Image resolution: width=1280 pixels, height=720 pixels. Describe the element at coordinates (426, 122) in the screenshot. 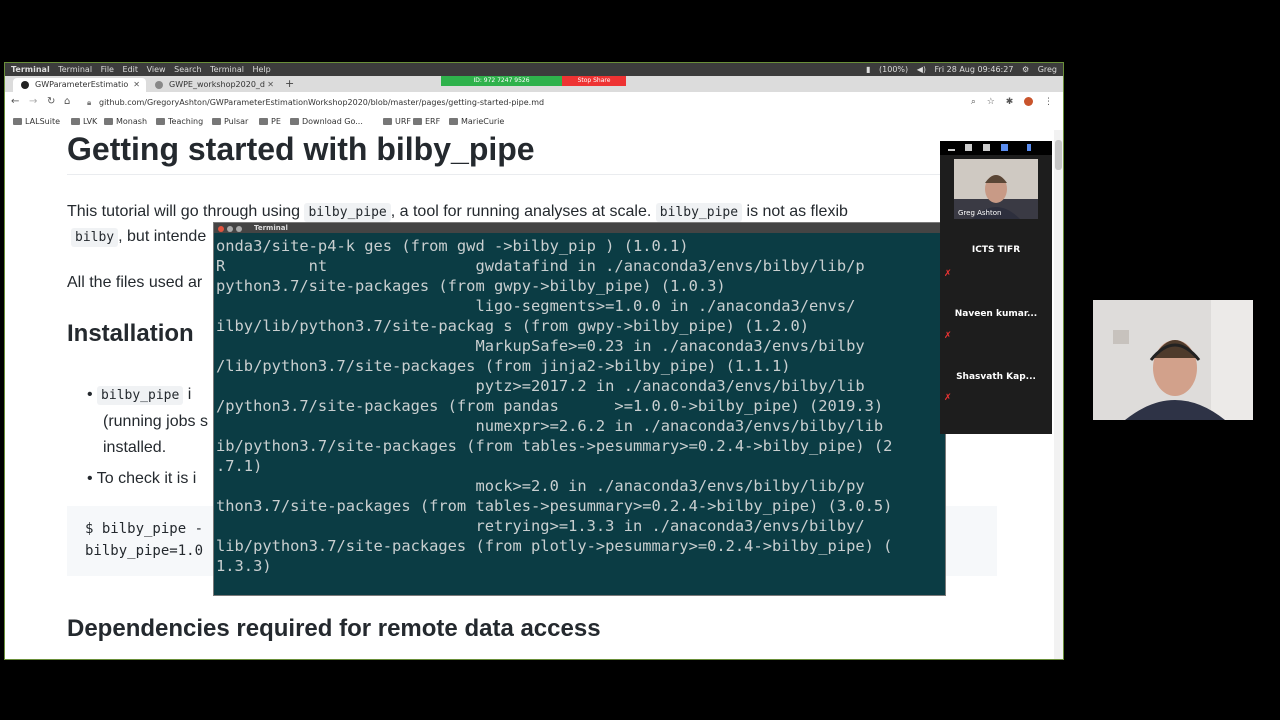

I see `bookmark-erf: ERF` at that location.